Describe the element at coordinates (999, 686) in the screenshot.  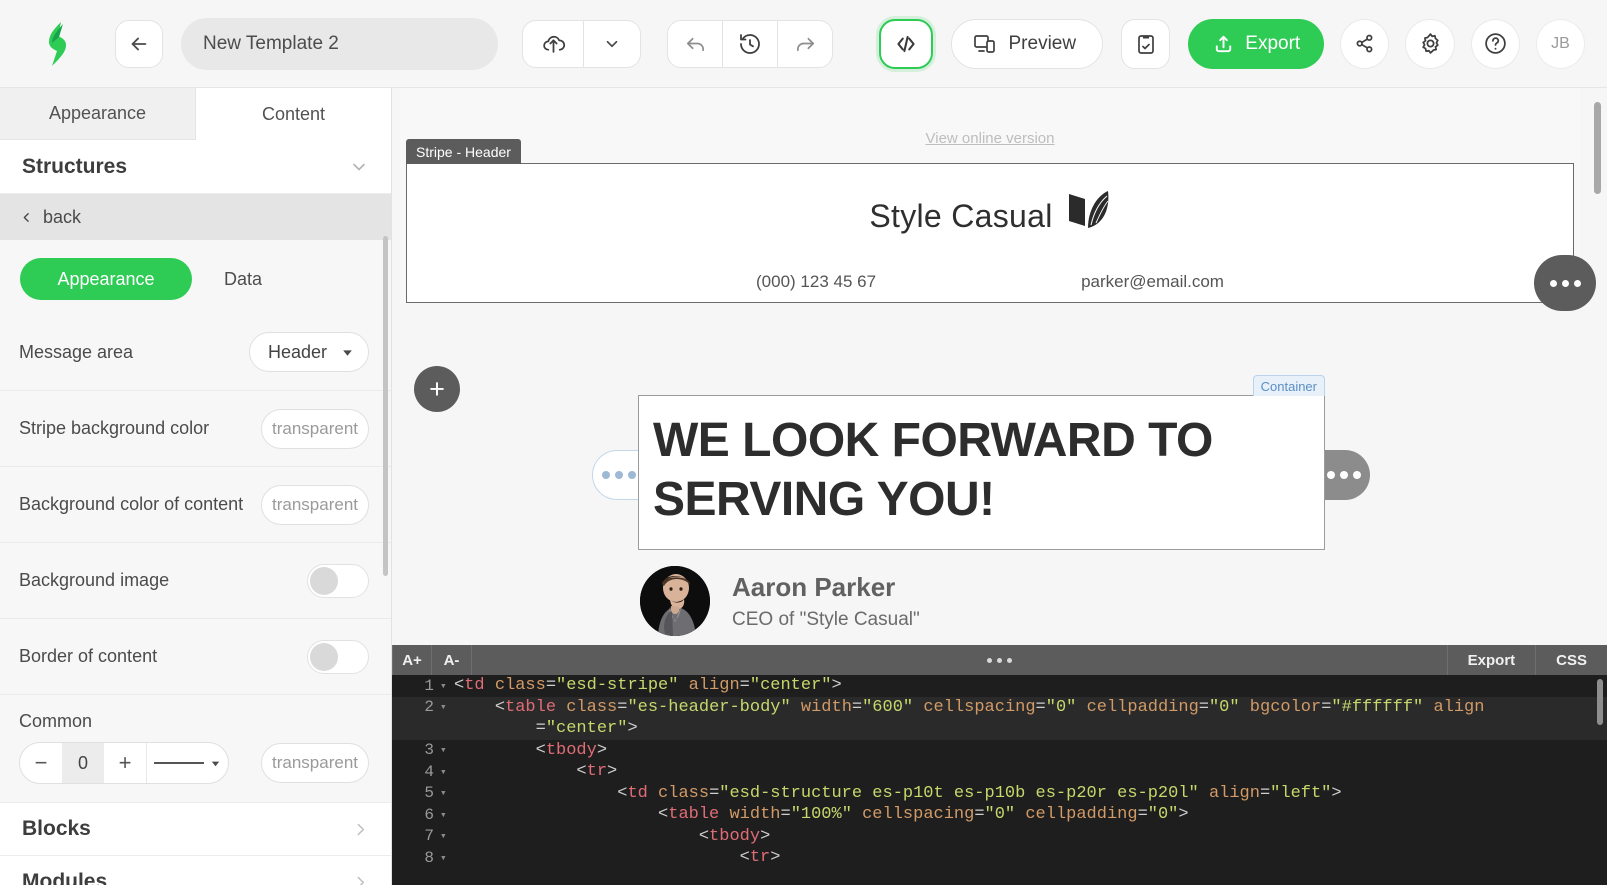
I see `code-line: 1 ▾ <td class="esd-stripe" align="center">` at that location.